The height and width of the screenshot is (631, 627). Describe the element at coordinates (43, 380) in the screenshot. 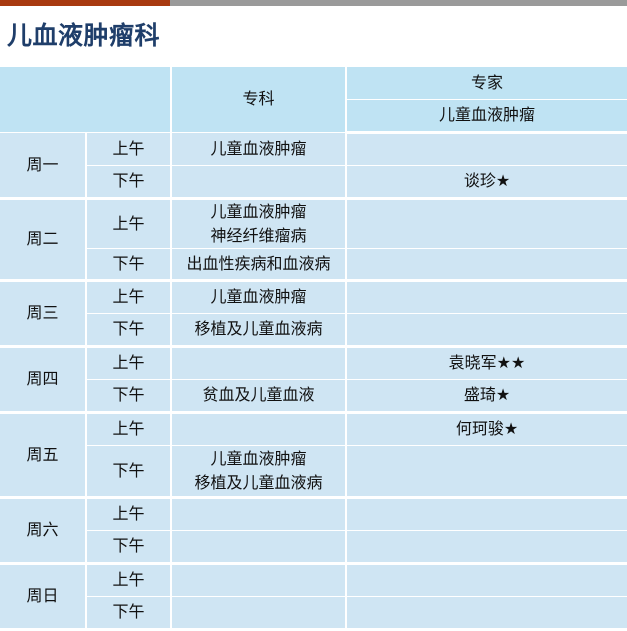

I see `day-cell: 周四` at that location.